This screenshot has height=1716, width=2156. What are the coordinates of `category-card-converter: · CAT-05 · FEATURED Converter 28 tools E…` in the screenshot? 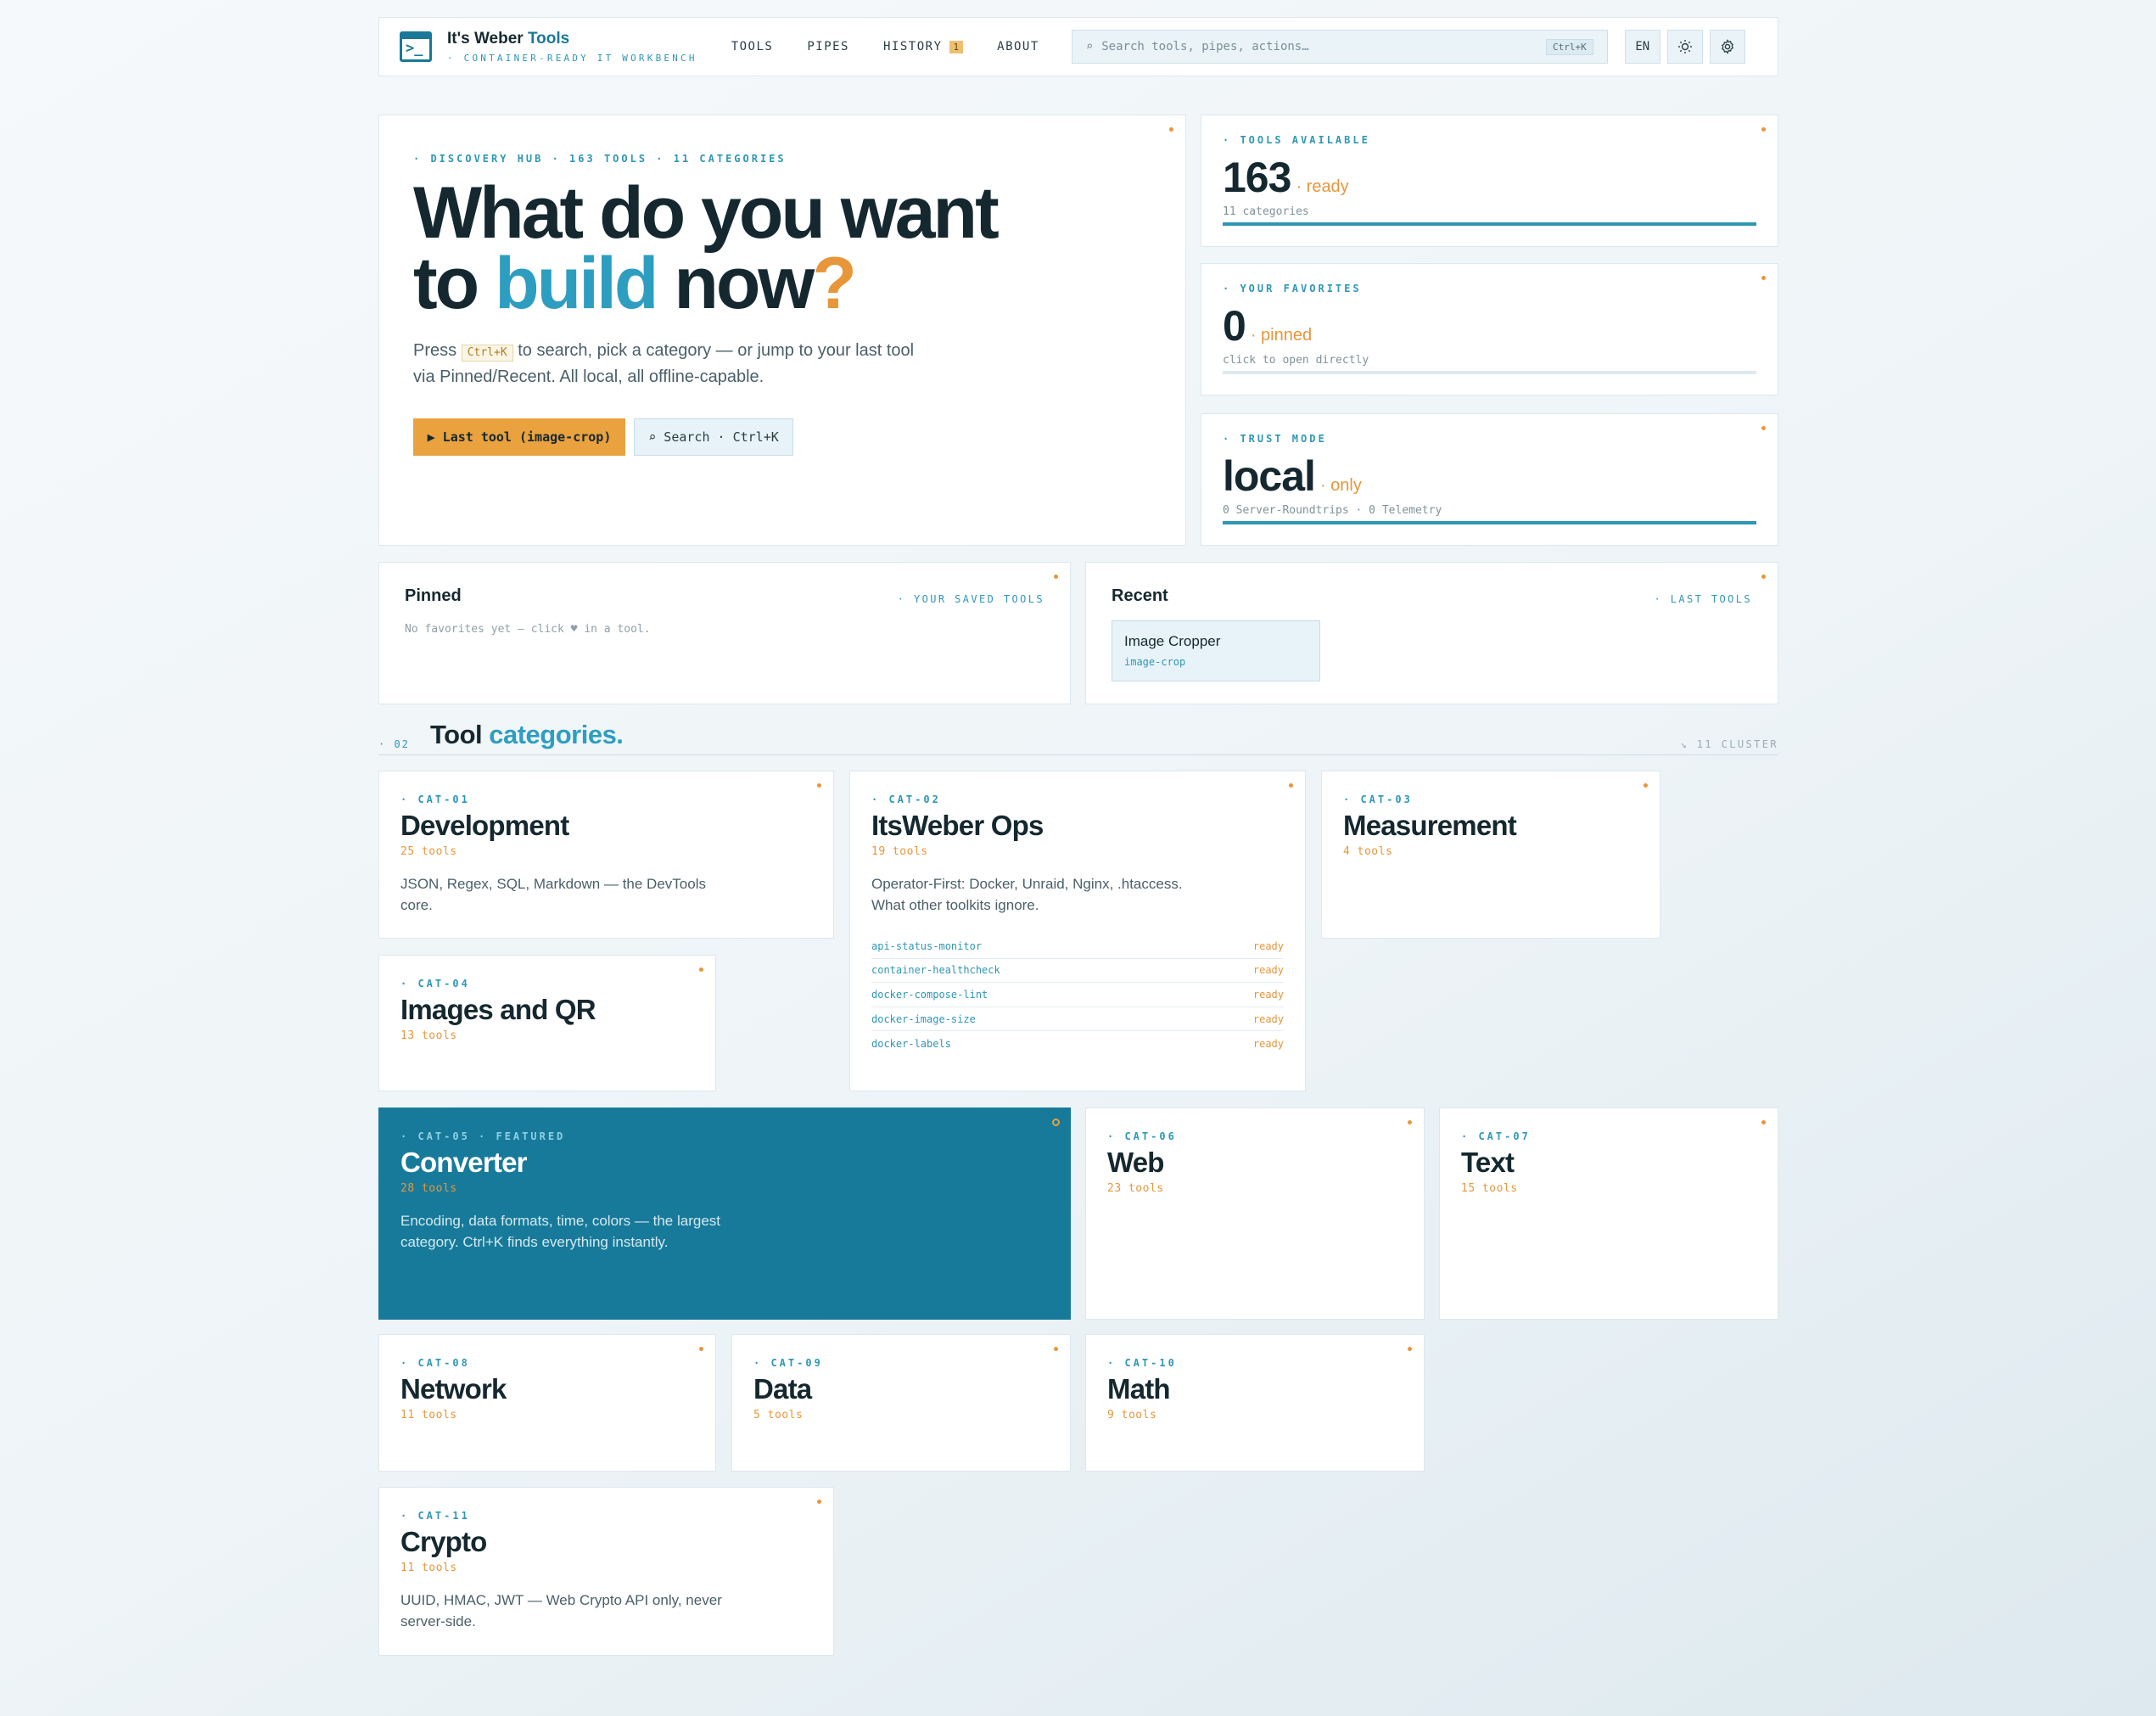 It's located at (724, 1214).